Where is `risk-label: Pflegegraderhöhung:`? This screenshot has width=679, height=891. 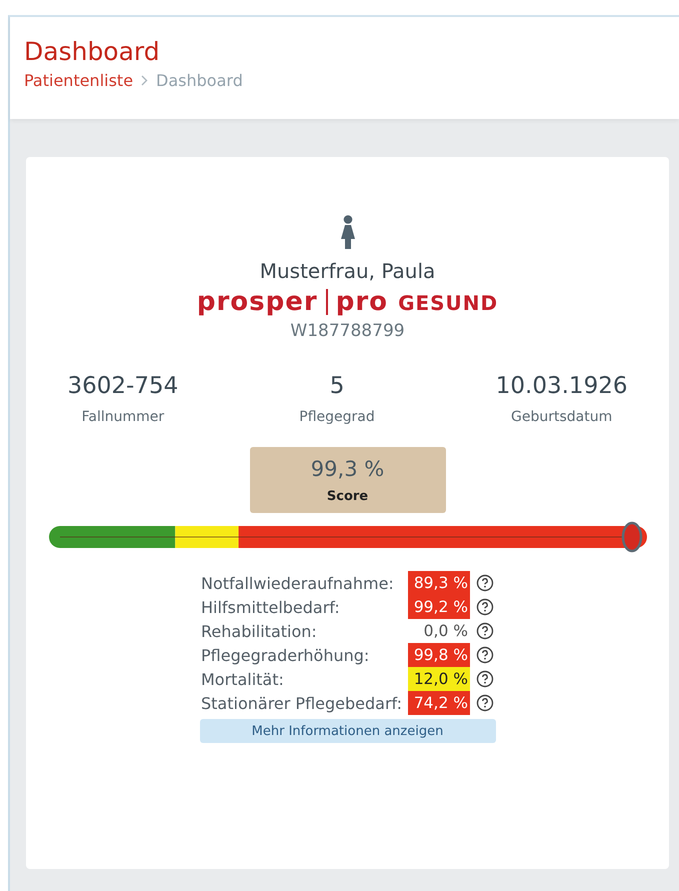 risk-label: Pflegegraderhöhung: is located at coordinates (285, 655).